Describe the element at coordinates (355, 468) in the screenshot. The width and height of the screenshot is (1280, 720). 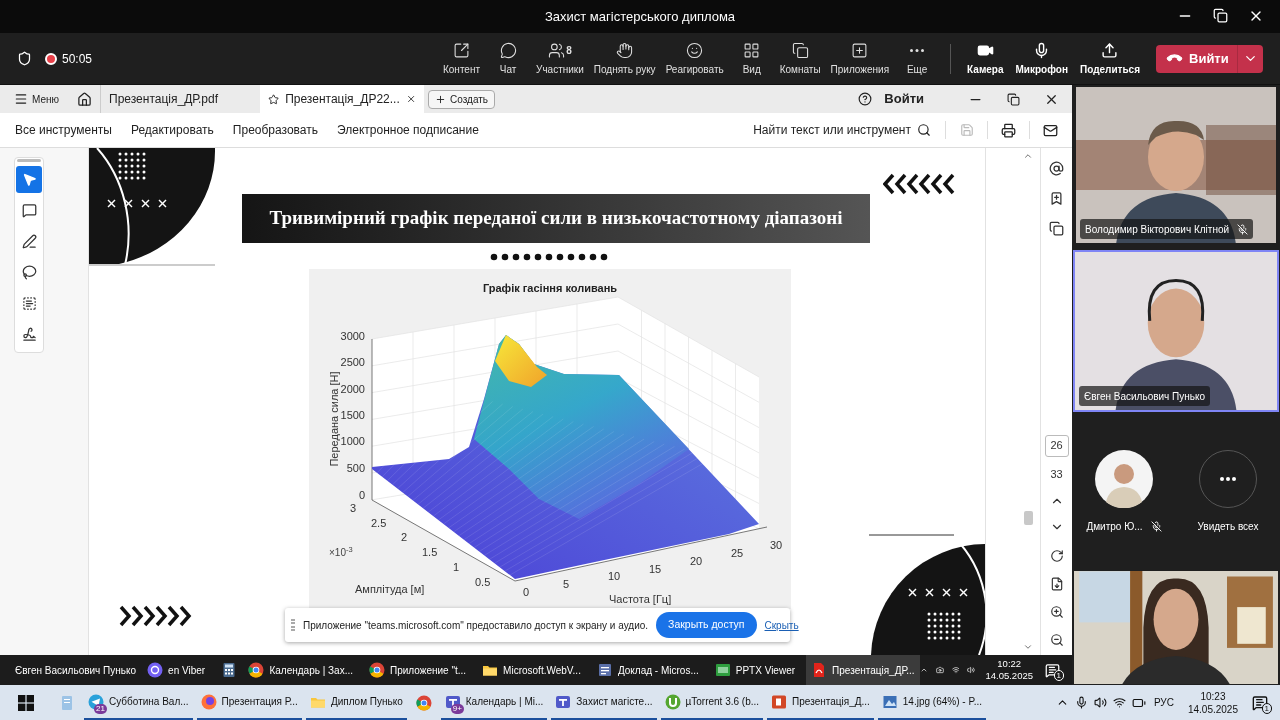
I see `tick-label: 500` at that location.